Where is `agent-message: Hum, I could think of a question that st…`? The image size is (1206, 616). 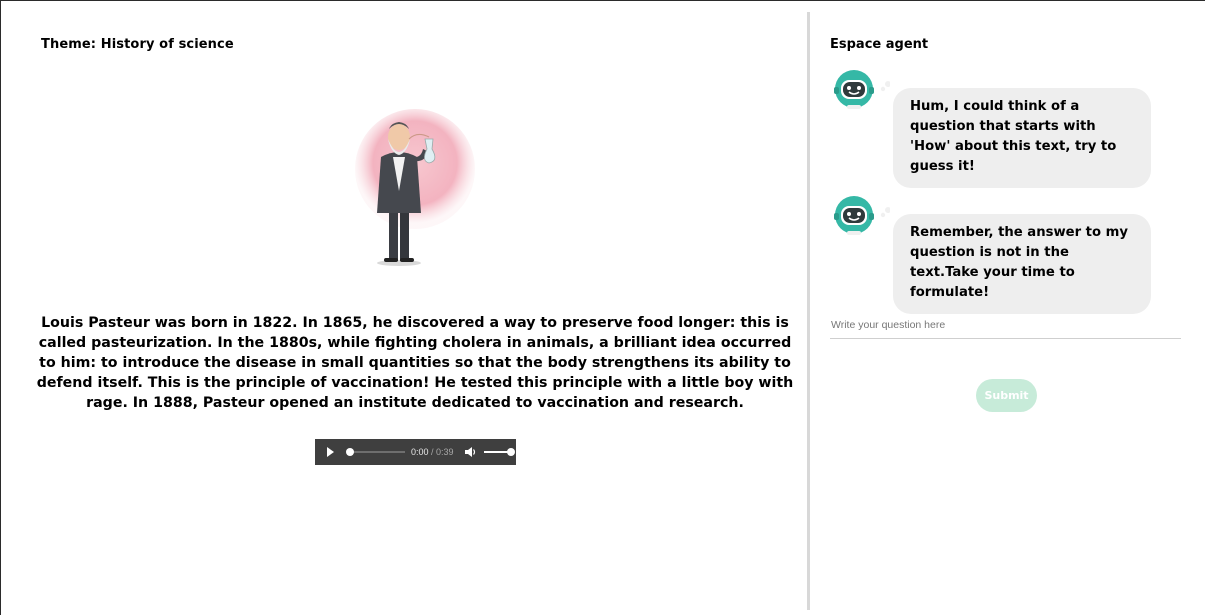
agent-message: Hum, I could think of a question that st… is located at coordinates (1022, 138).